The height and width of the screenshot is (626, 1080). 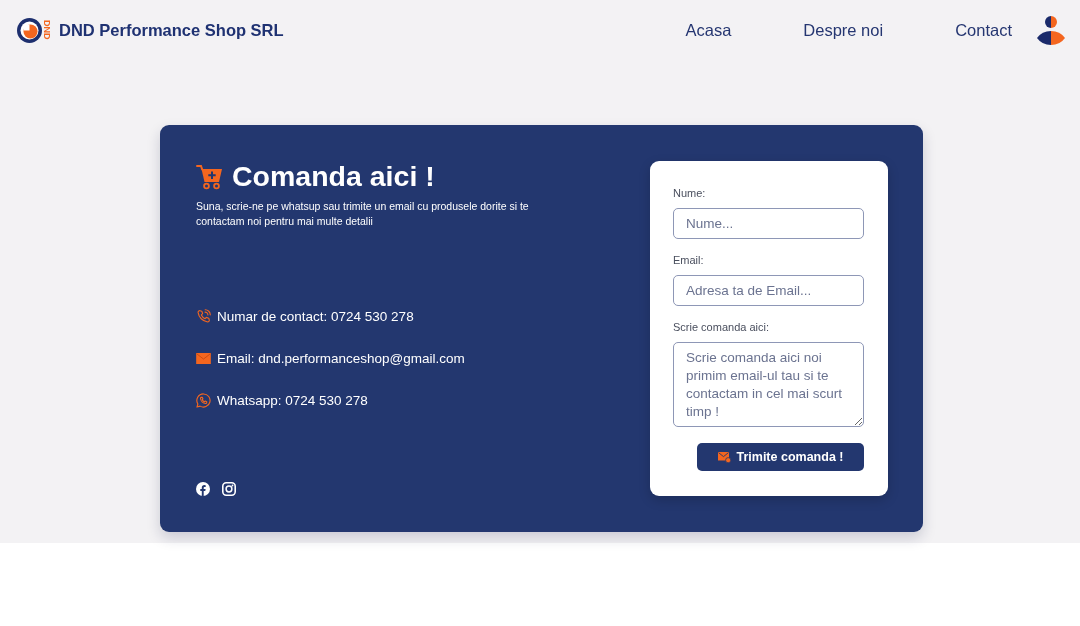 I want to click on instagram-icon, so click(x=229, y=489).